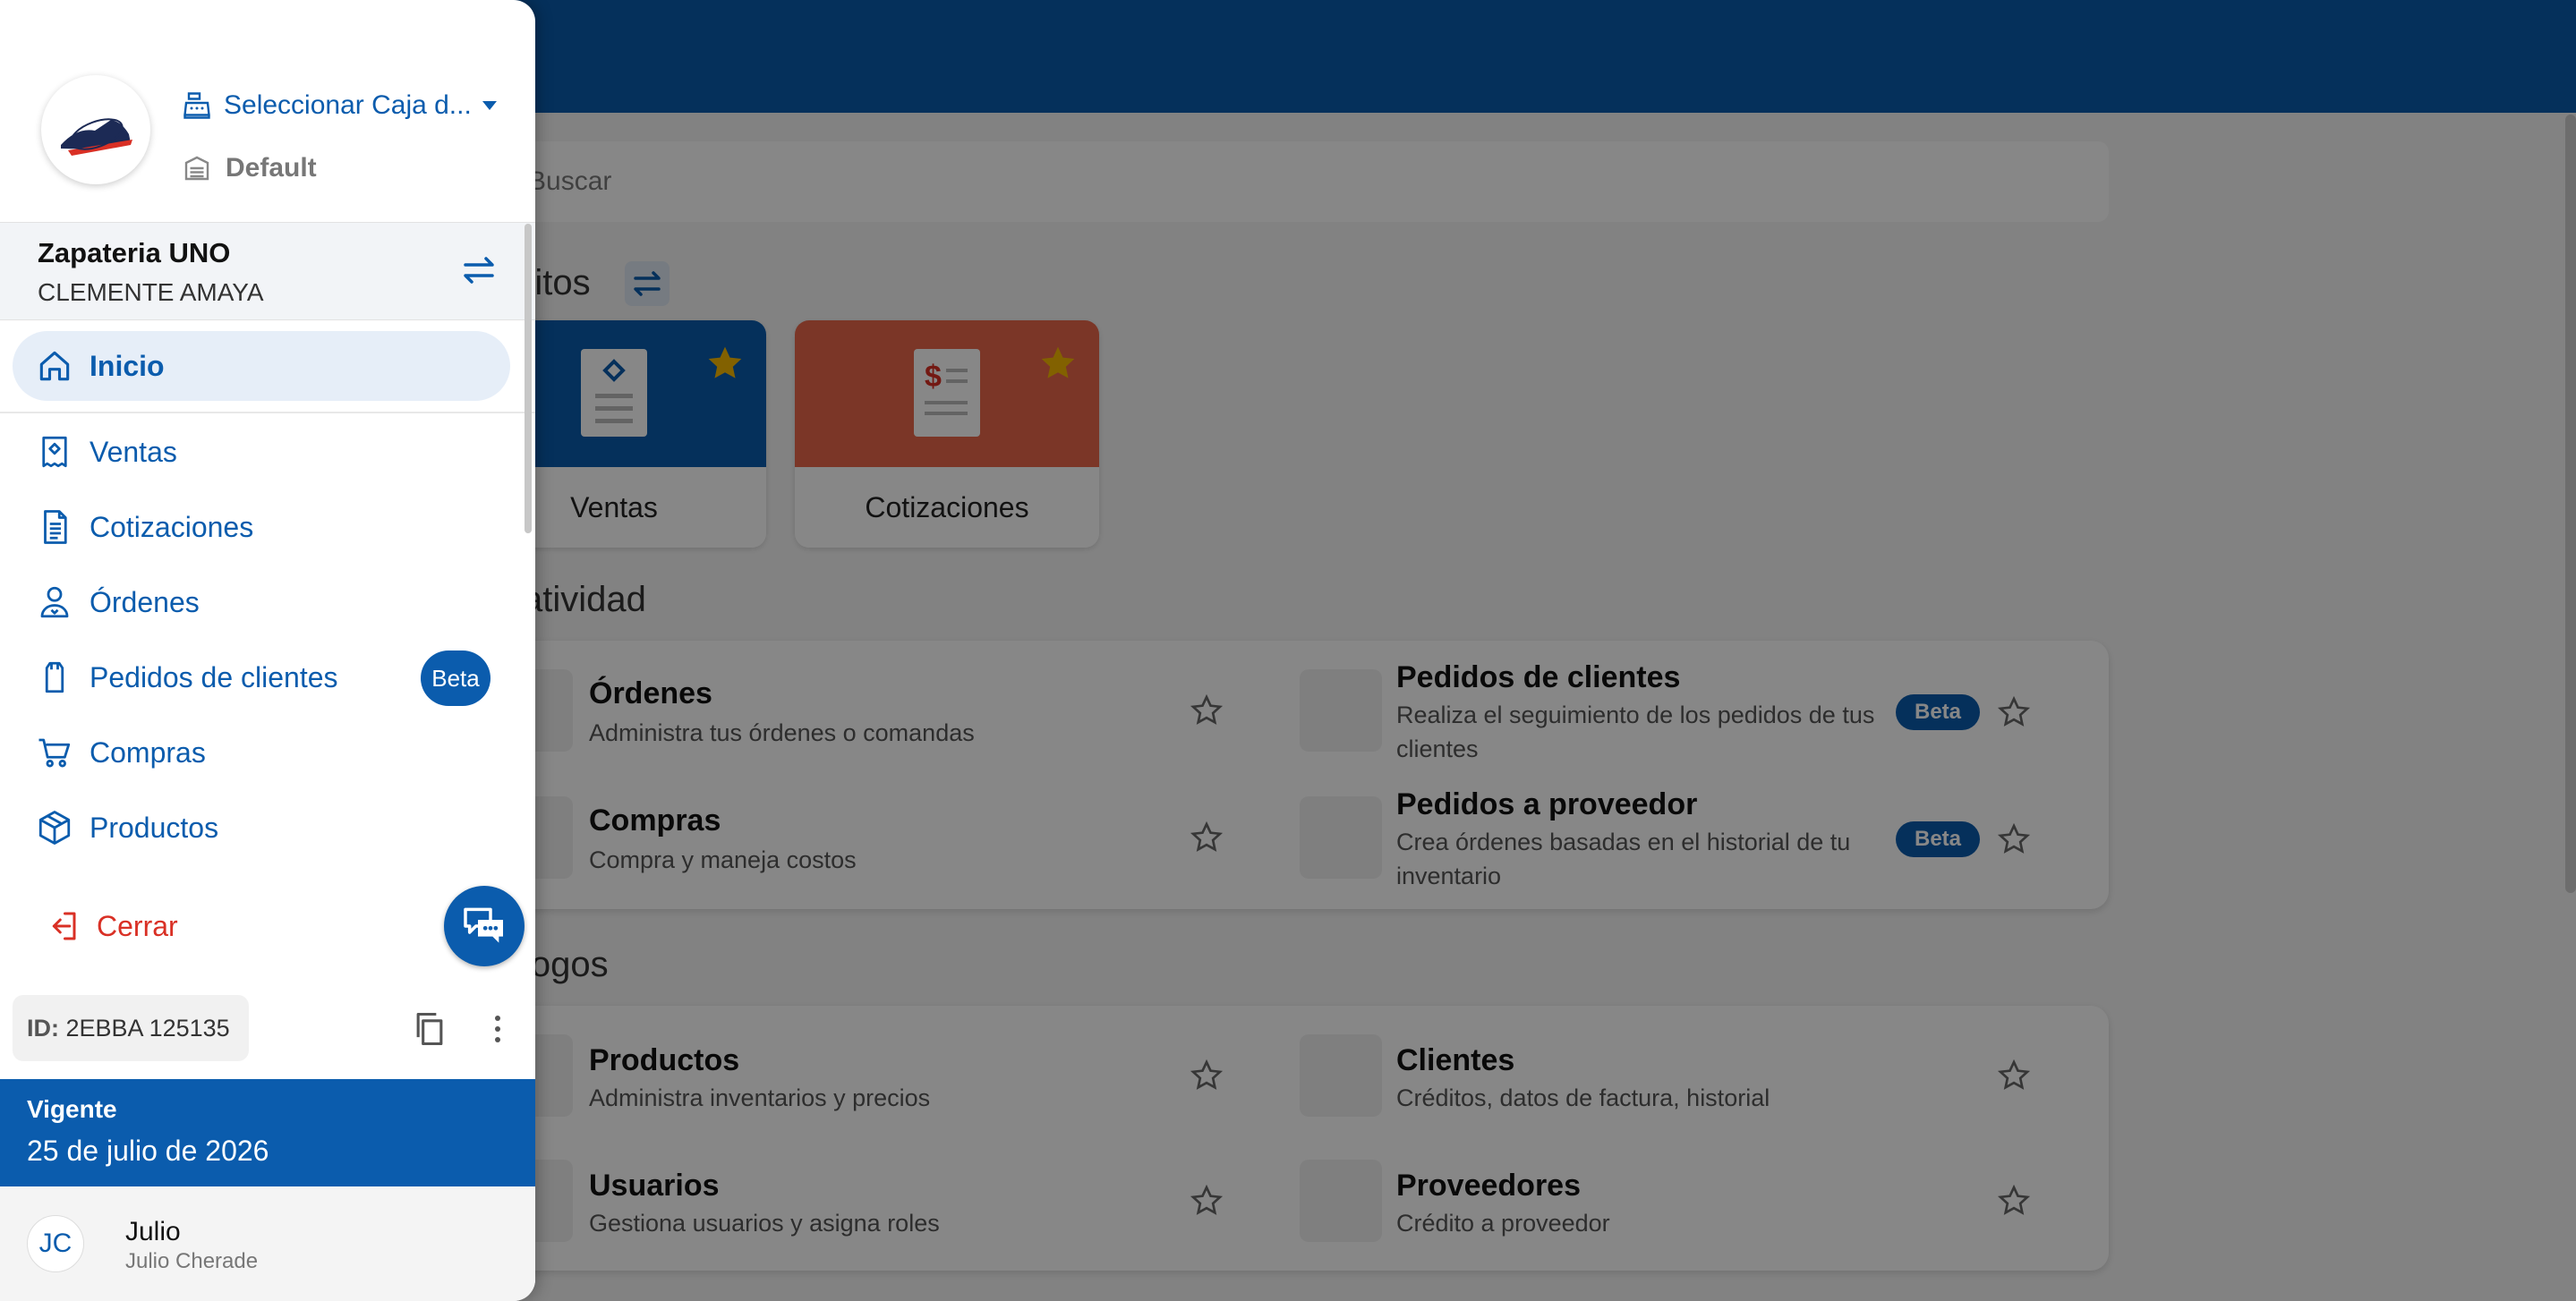 This screenshot has height=1301, width=2576. What do you see at coordinates (54, 828) in the screenshot?
I see `box-icon` at bounding box center [54, 828].